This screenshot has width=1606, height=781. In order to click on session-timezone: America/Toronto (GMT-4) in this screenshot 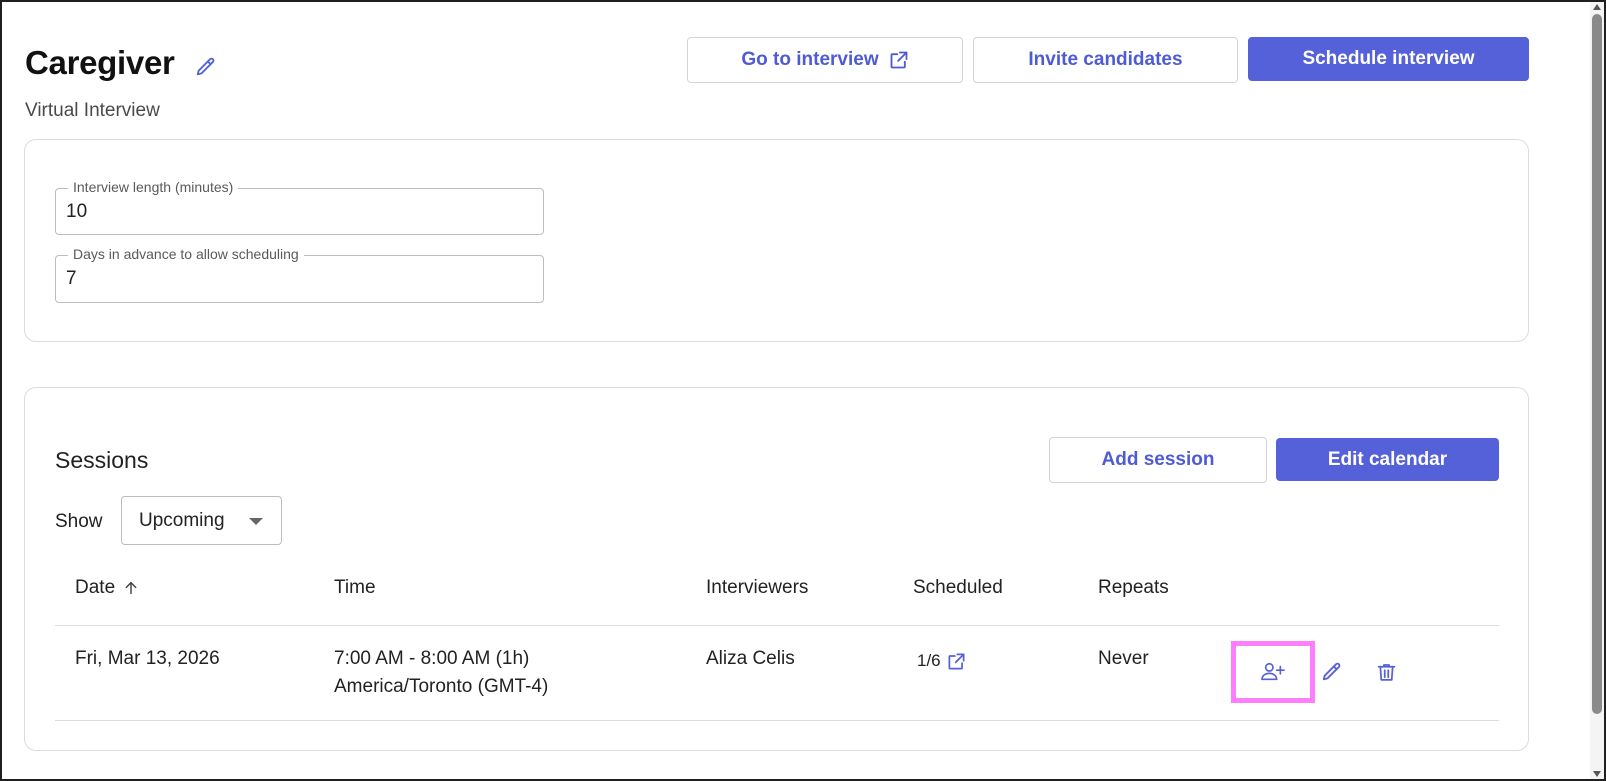, I will do `click(441, 686)`.